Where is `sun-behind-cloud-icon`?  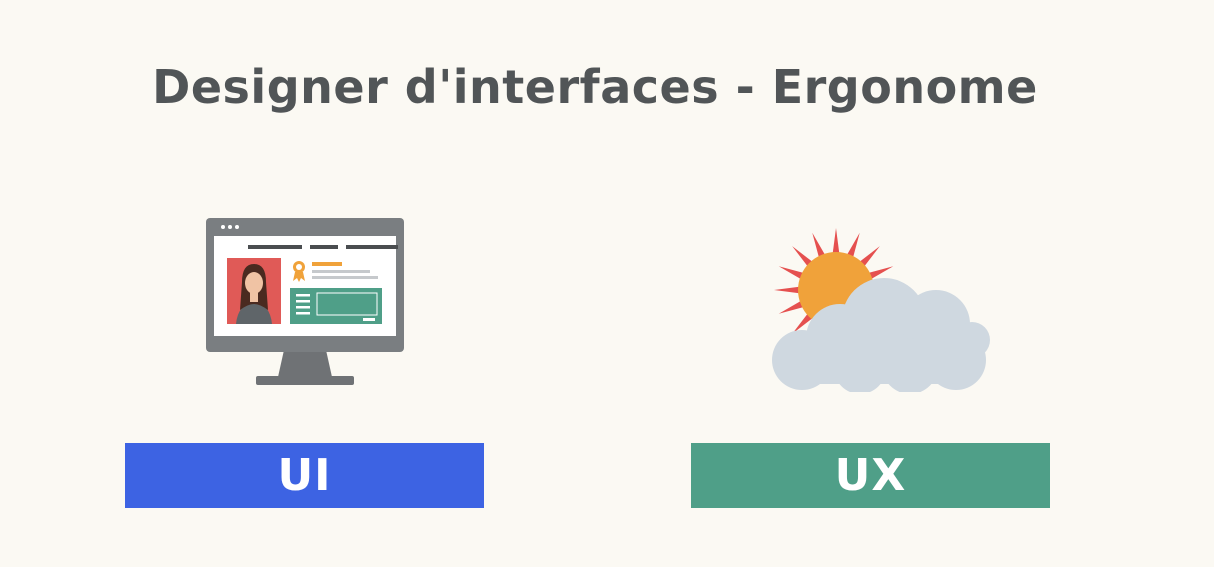
sun-behind-cloud-icon is located at coordinates (881, 310).